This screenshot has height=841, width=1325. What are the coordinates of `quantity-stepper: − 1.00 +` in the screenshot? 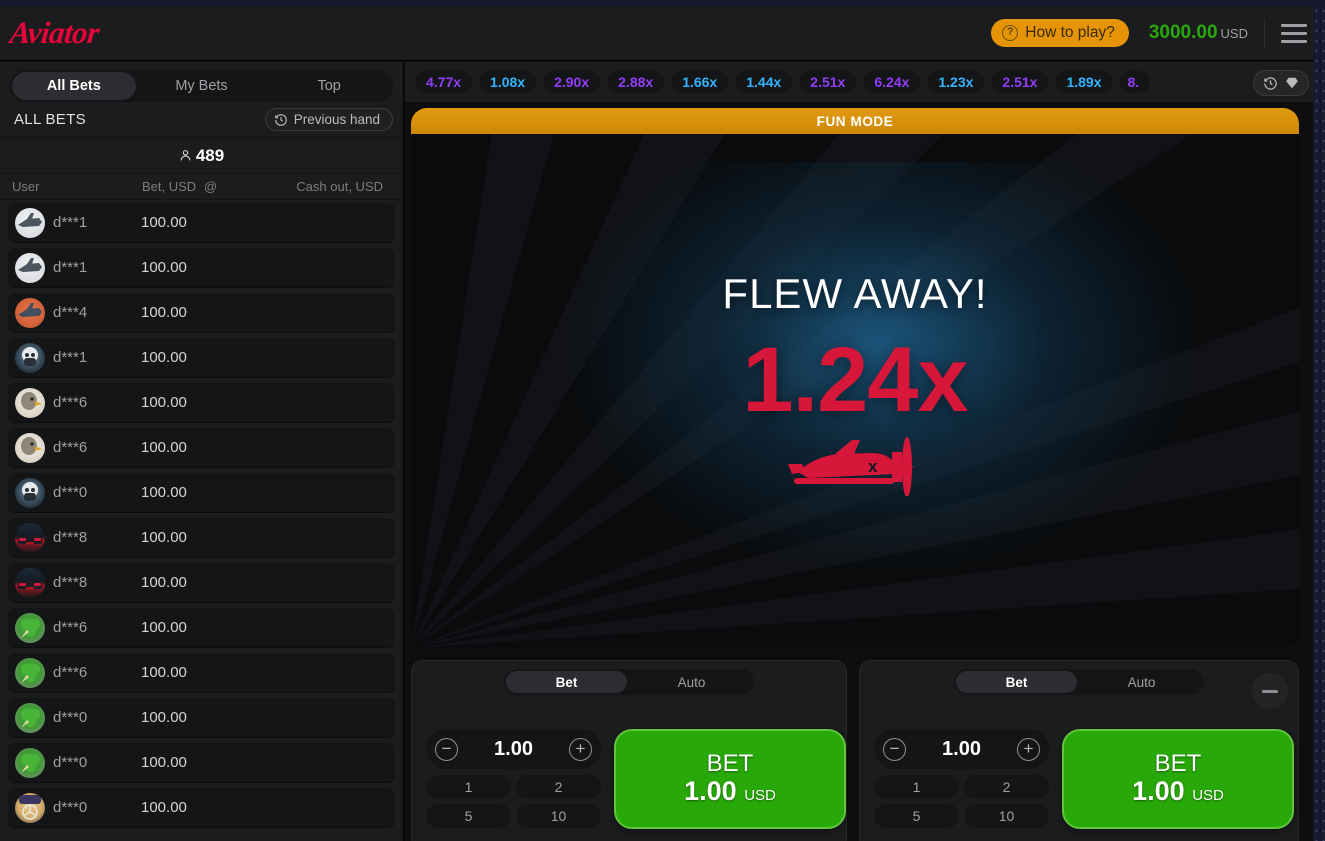 It's located at (513, 749).